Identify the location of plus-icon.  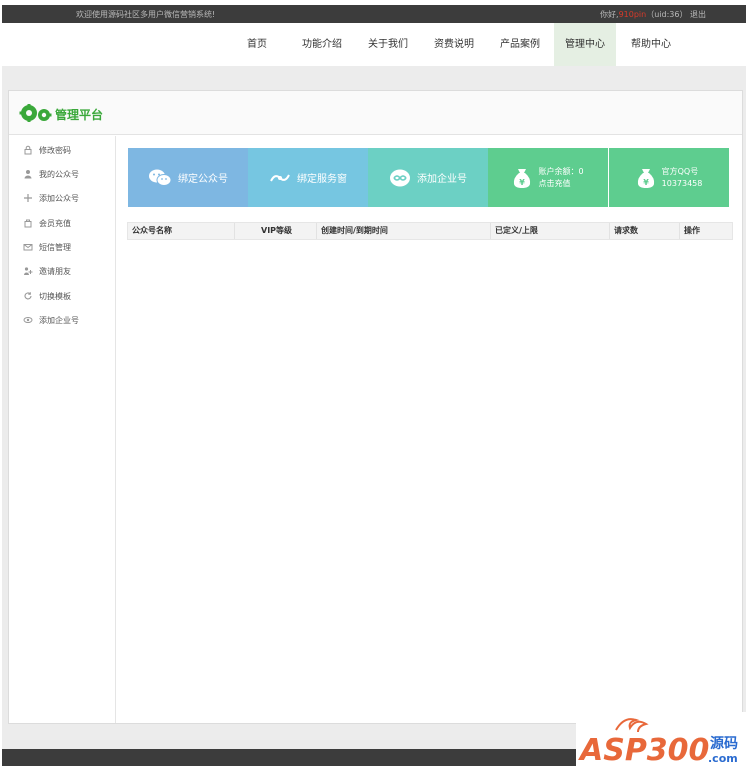
(28, 198).